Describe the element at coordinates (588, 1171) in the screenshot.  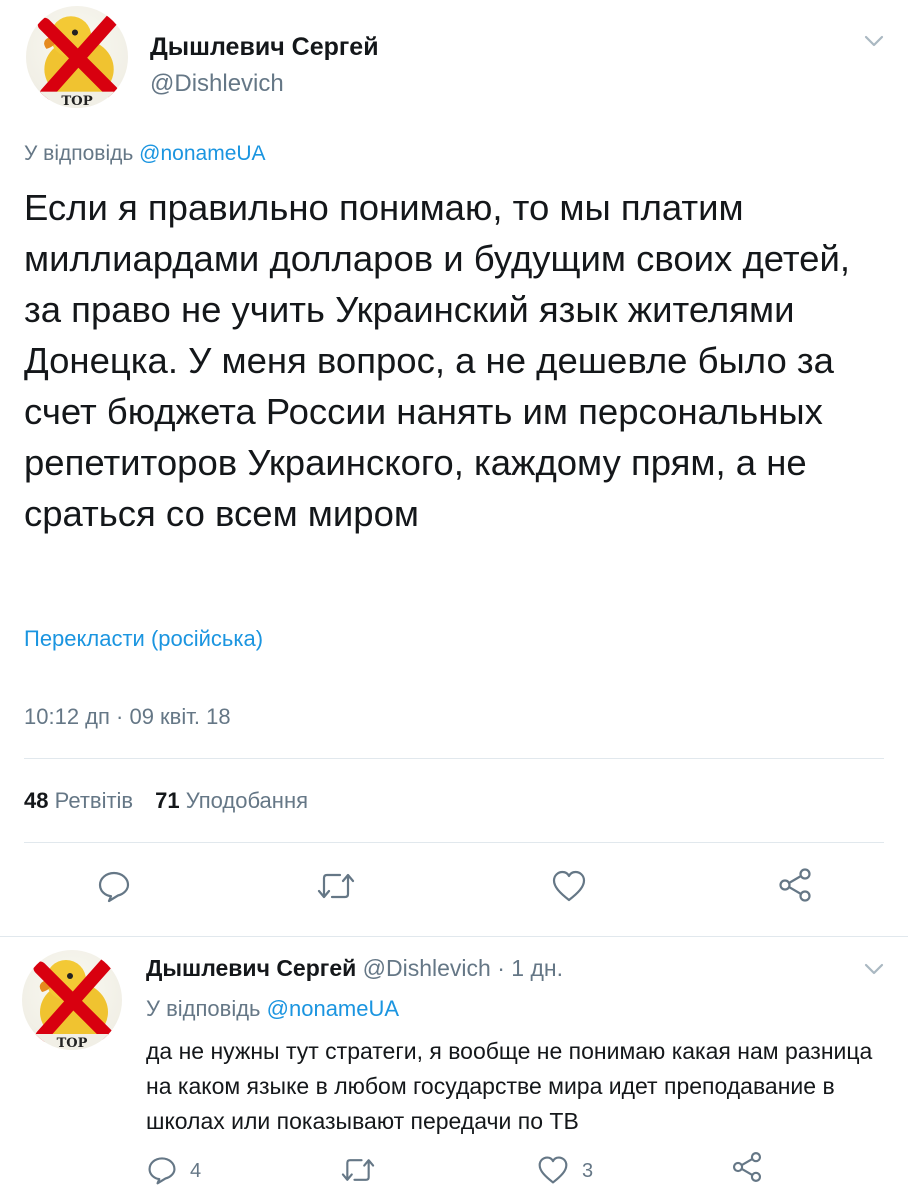
I see `like-count: 3` at that location.